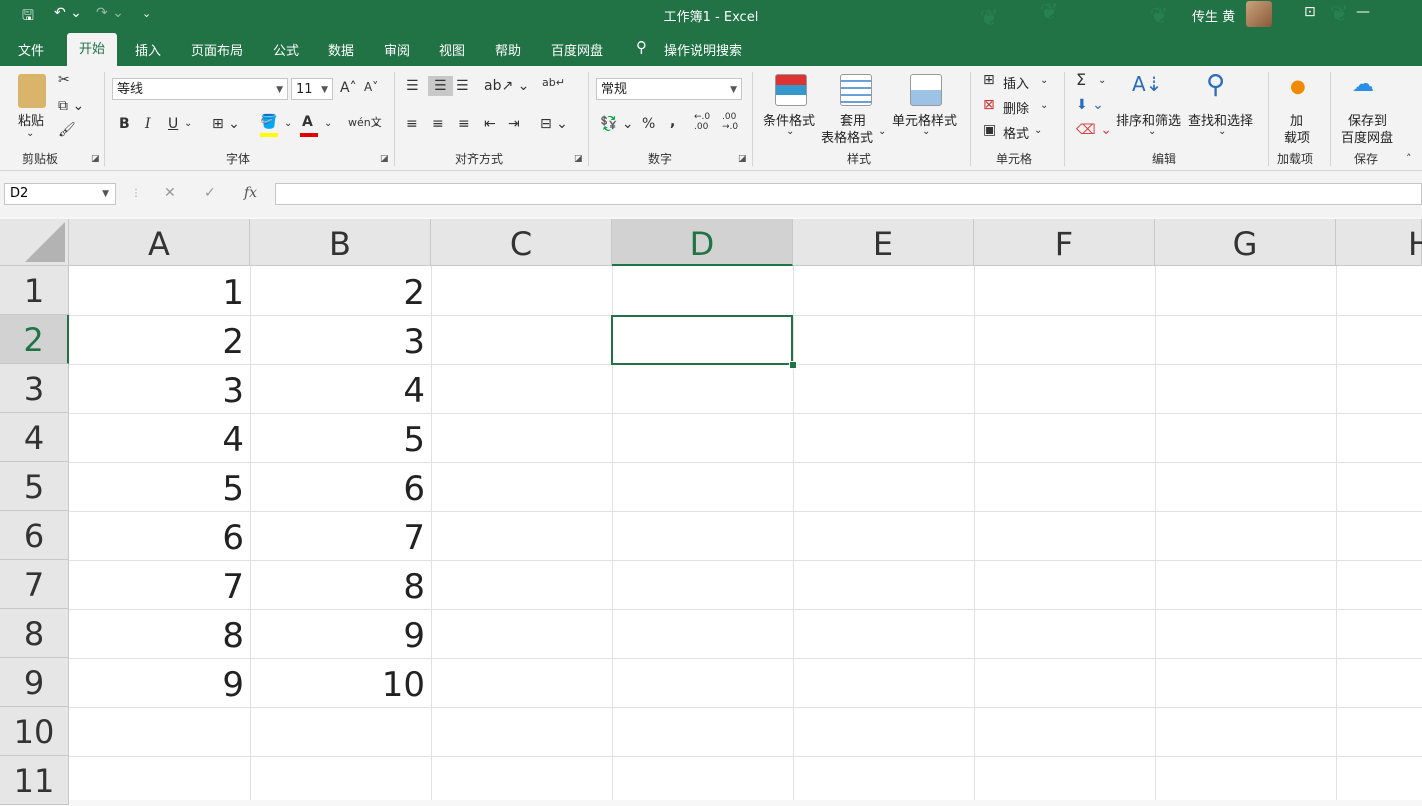  What do you see at coordinates (340, 535) in the screenshot?
I see `cell-b6: 7` at bounding box center [340, 535].